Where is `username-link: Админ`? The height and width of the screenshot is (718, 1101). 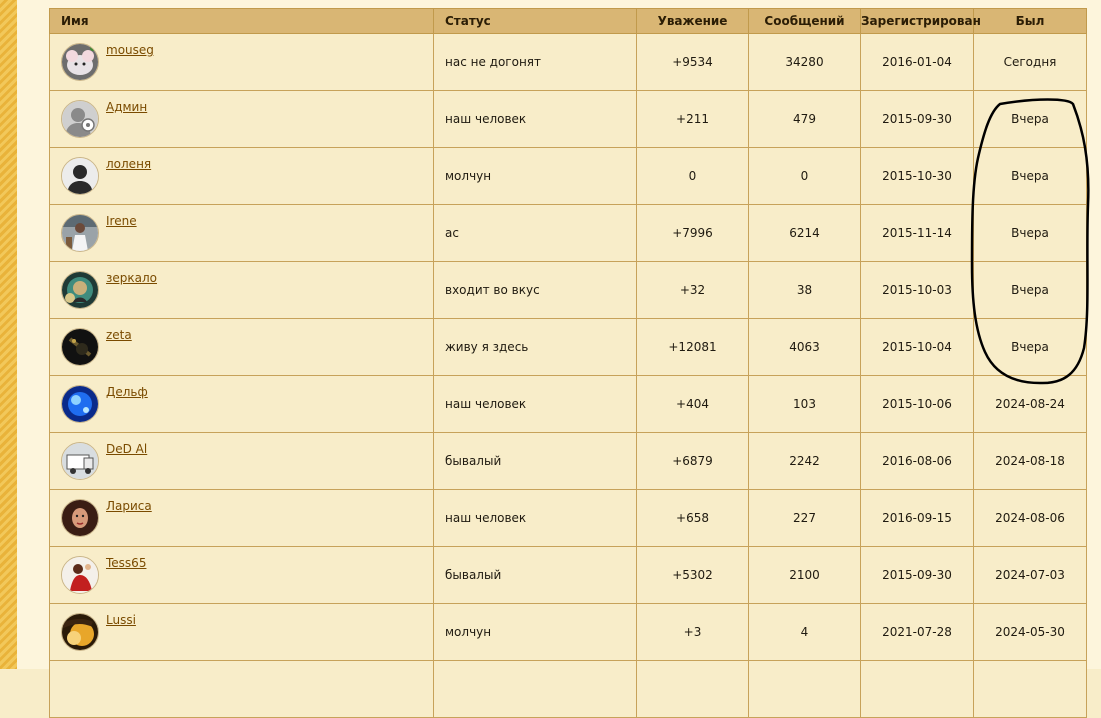
username-link: Админ is located at coordinates (126, 107).